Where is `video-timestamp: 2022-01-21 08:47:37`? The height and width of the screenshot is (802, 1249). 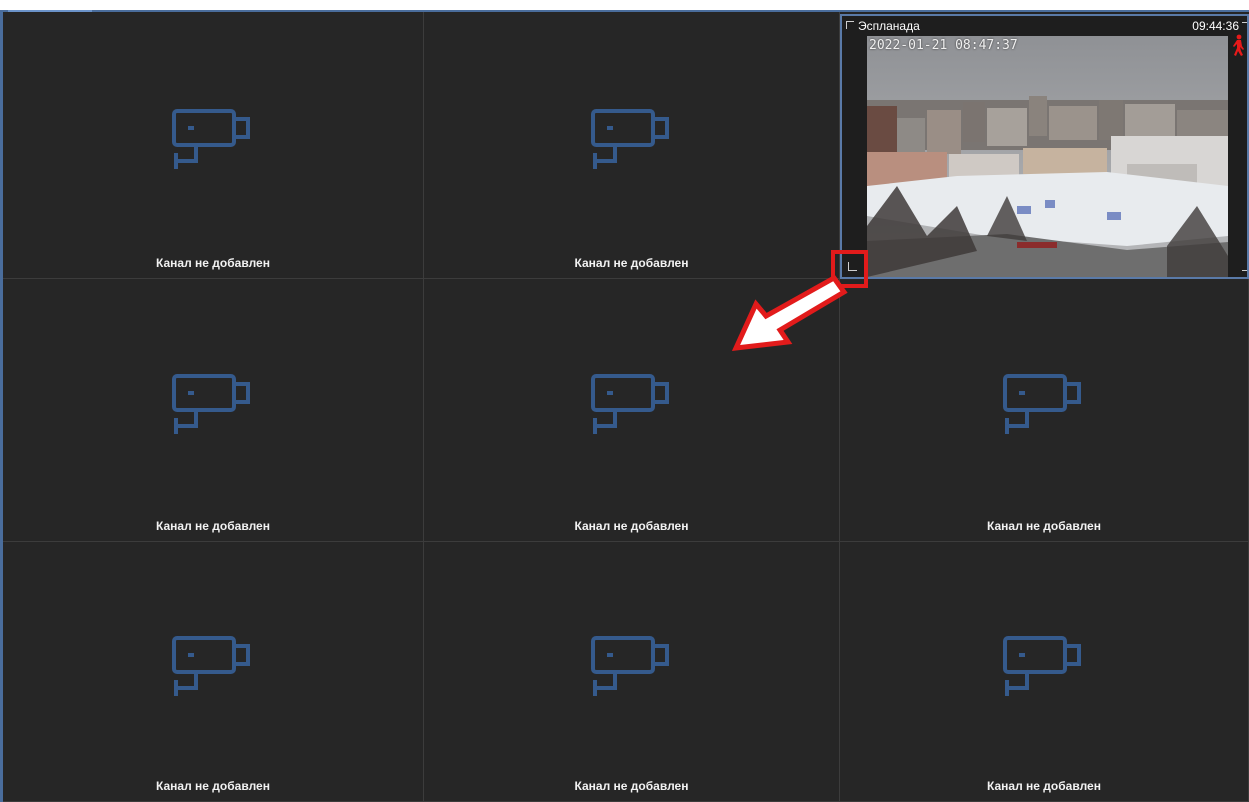 video-timestamp: 2022-01-21 08:47:37 is located at coordinates (943, 45).